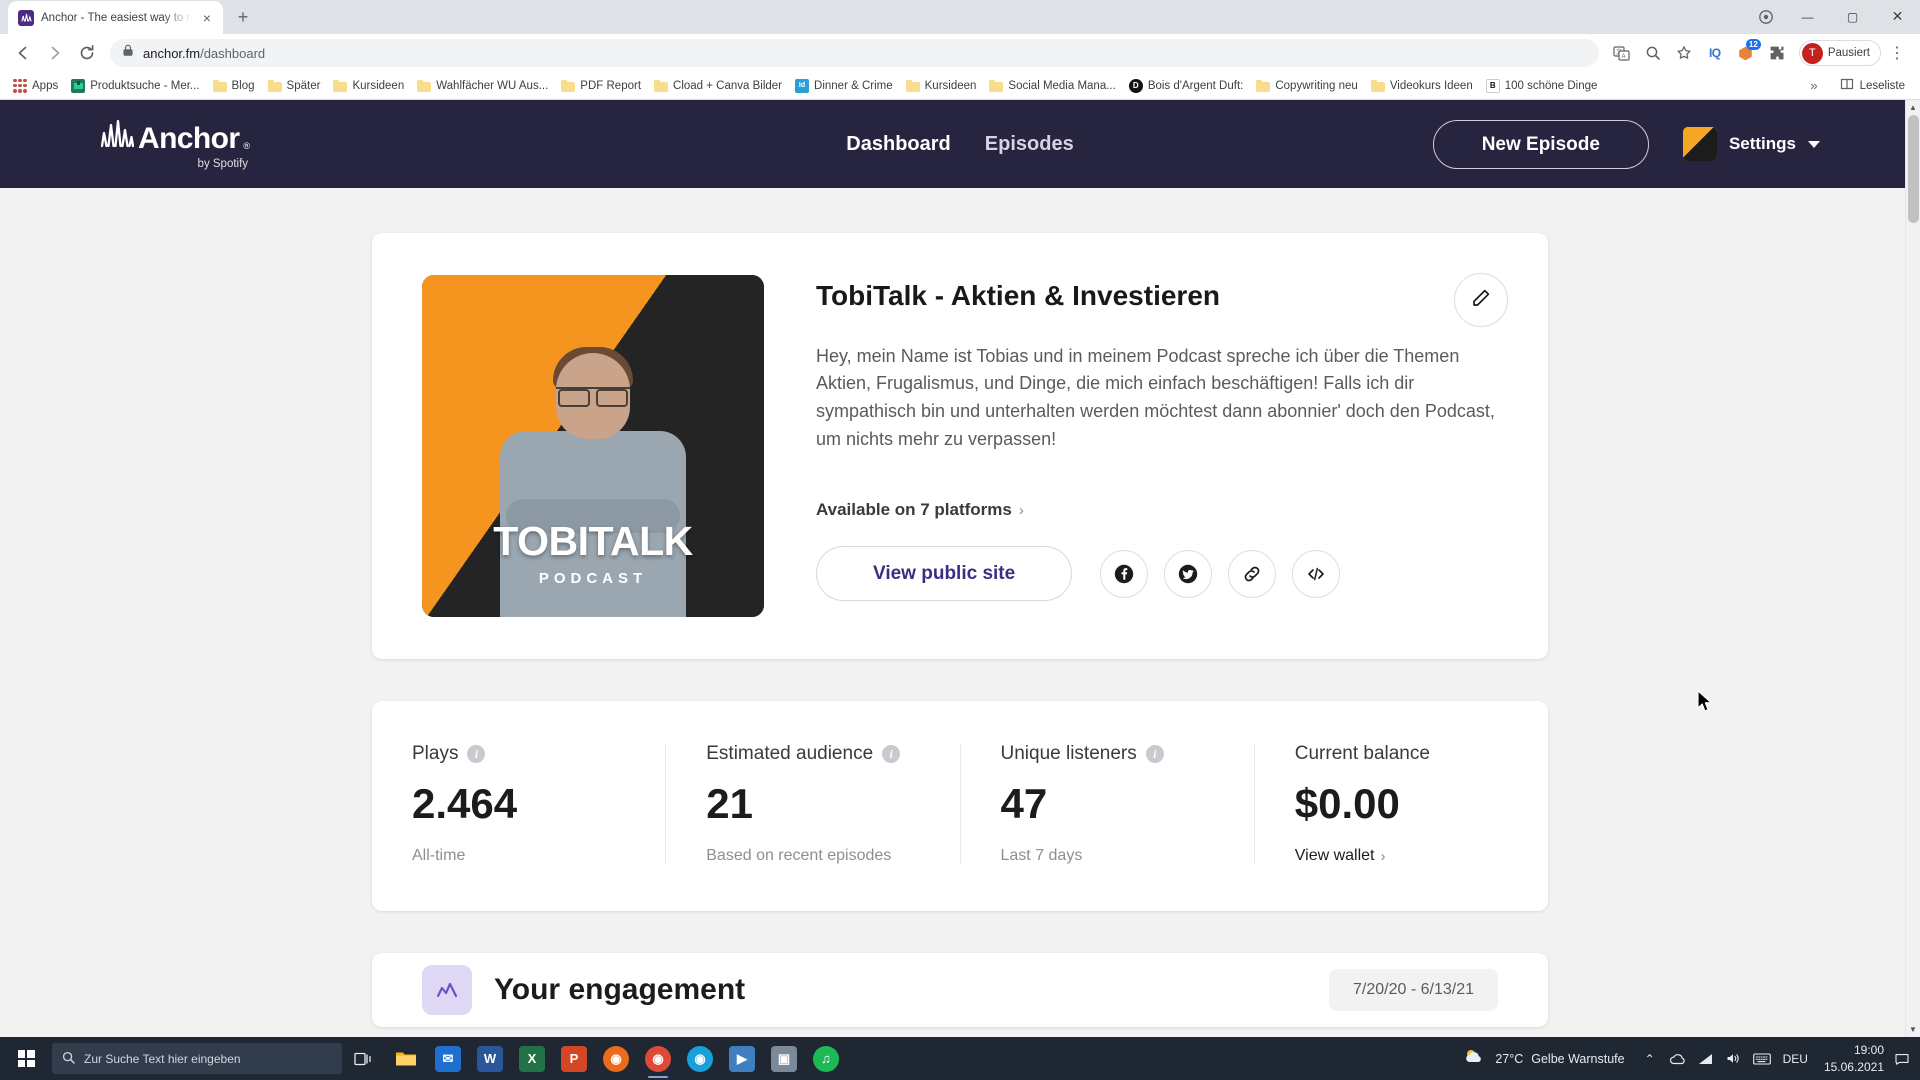  Describe the element at coordinates (1220, 573) in the screenshot. I see `share-icon-group` at that location.